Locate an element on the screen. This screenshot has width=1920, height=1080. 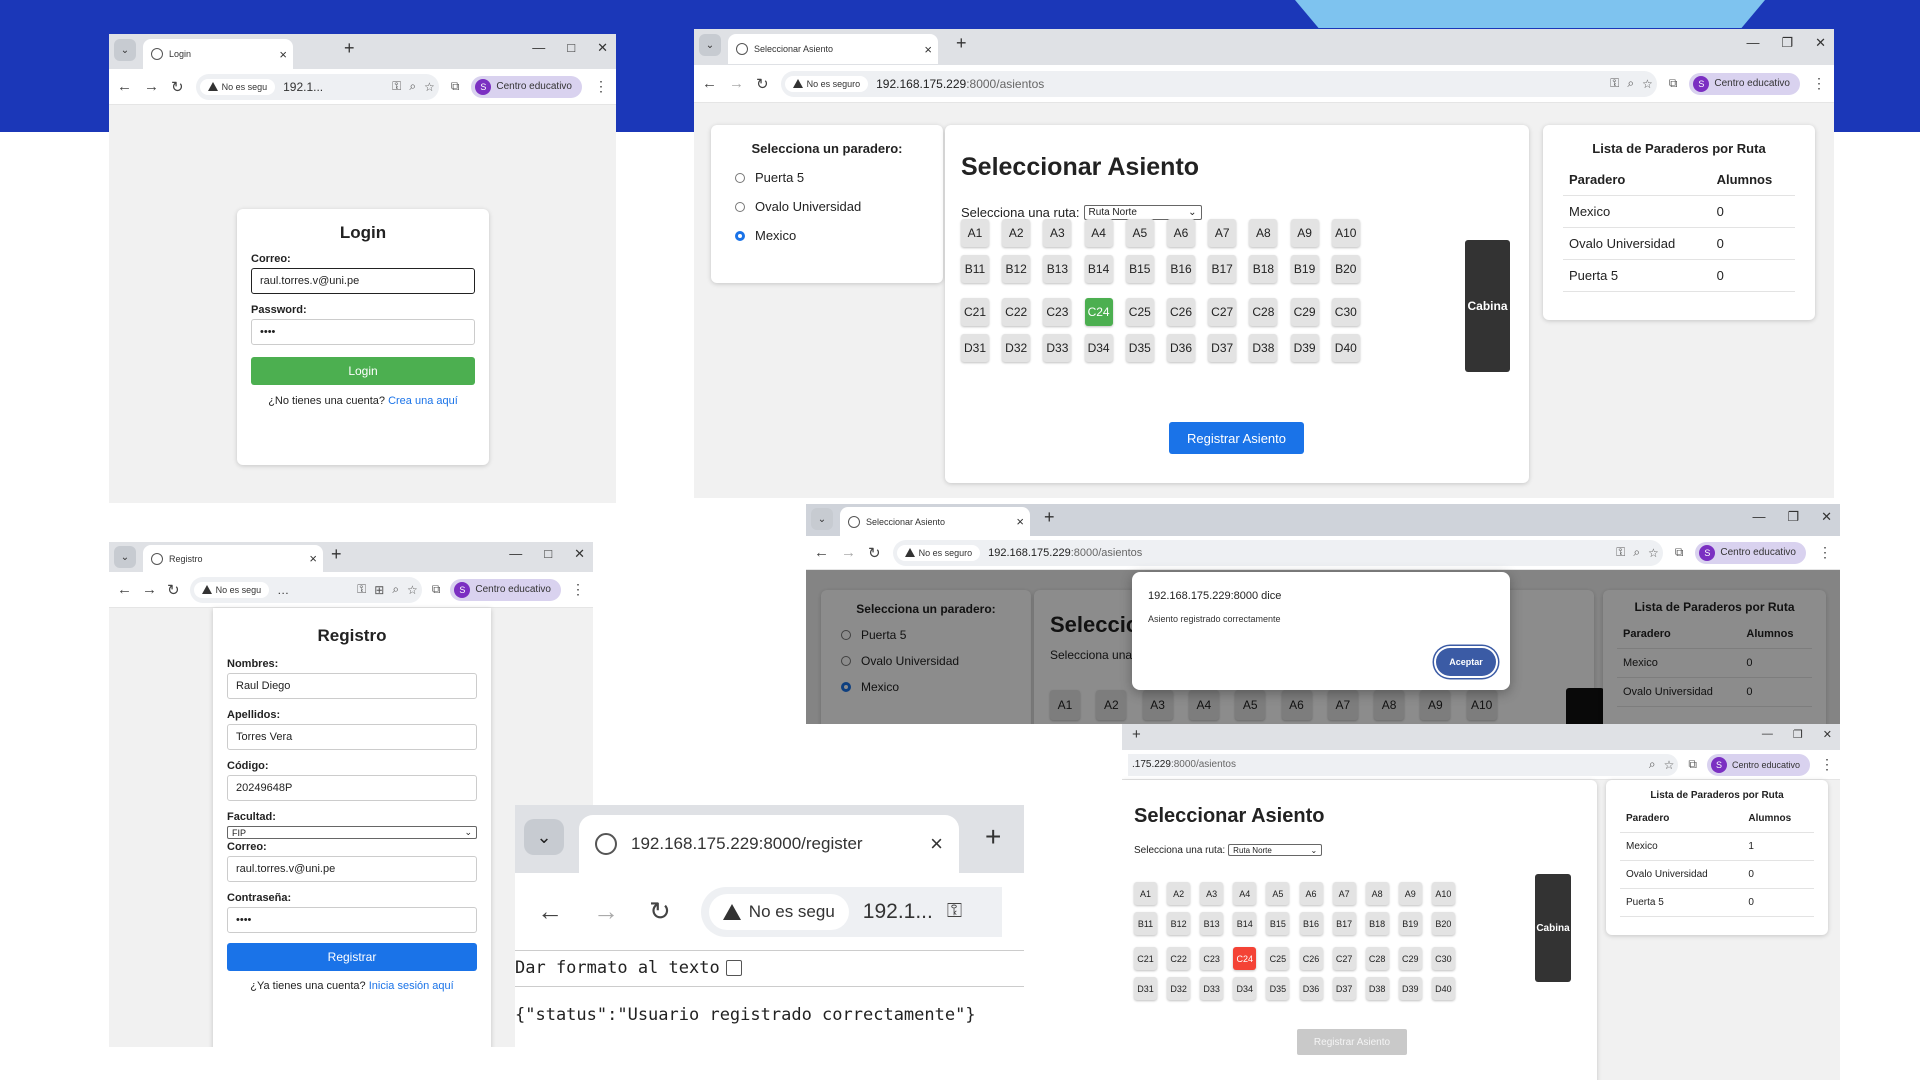
seat-d33: D33 is located at coordinates (1057, 348).